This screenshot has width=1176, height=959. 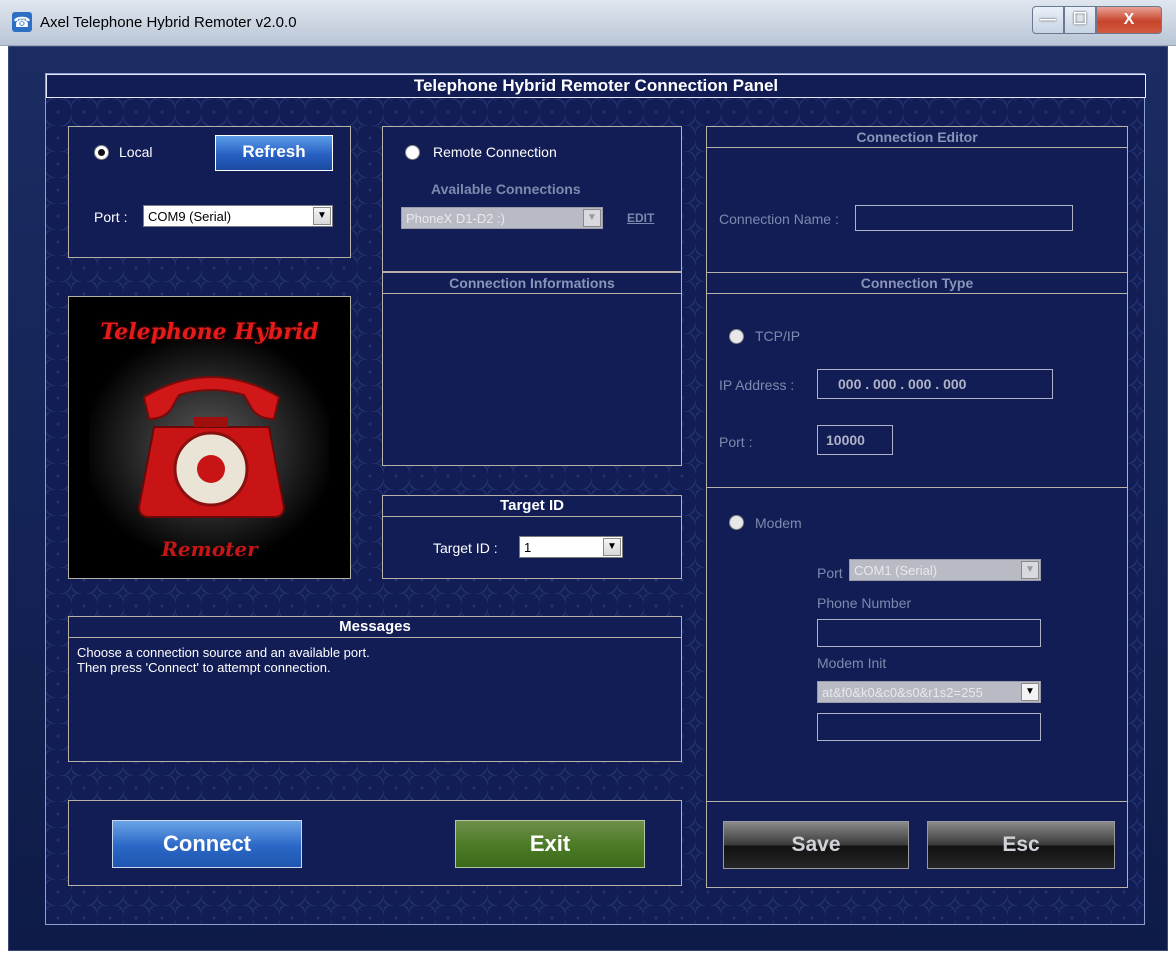 I want to click on refresh-button: Refresh, so click(x=274, y=153).